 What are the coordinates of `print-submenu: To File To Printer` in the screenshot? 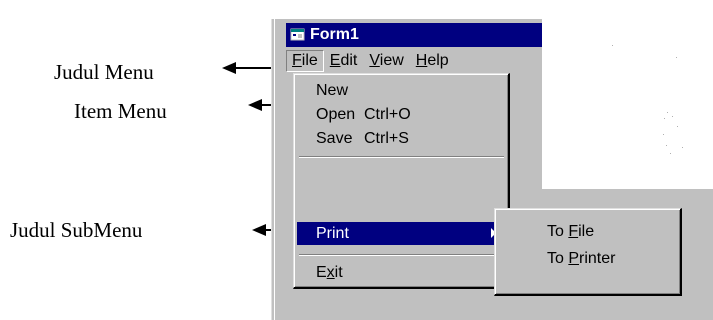 It's located at (588, 252).